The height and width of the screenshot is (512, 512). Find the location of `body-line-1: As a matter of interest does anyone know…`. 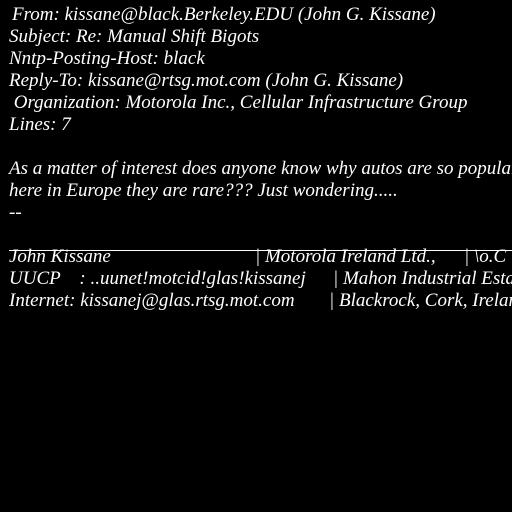

body-line-1: As a matter of interest does anyone know… is located at coordinates (260, 168).